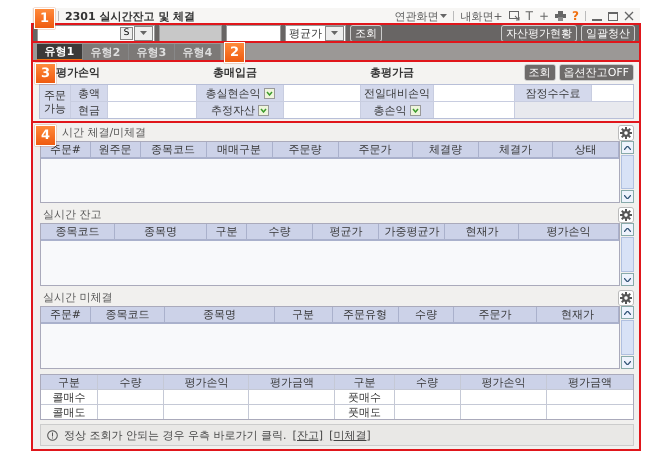 The width and height of the screenshot is (670, 460). Describe the element at coordinates (239, 149) in the screenshot. I see `column-header: 매매구분` at that location.